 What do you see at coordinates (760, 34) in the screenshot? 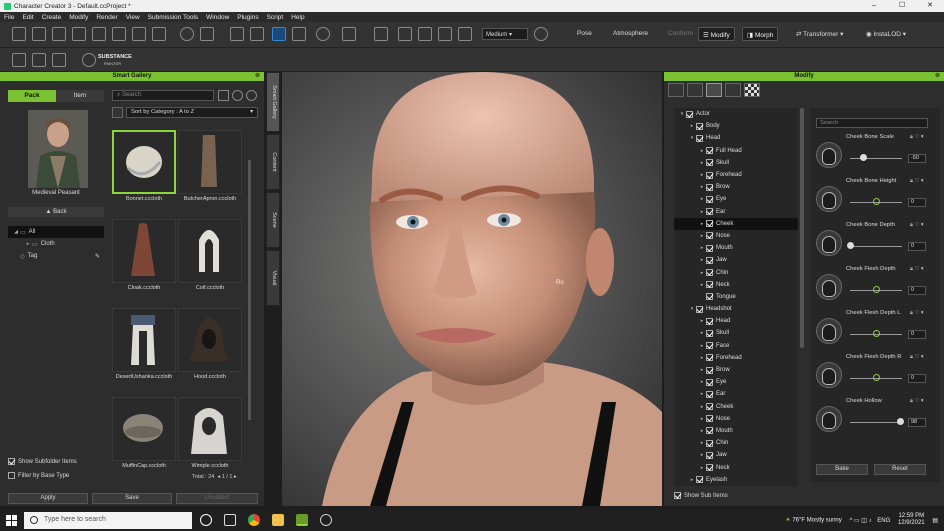
I see `morph-button: ◨ Morph` at bounding box center [760, 34].